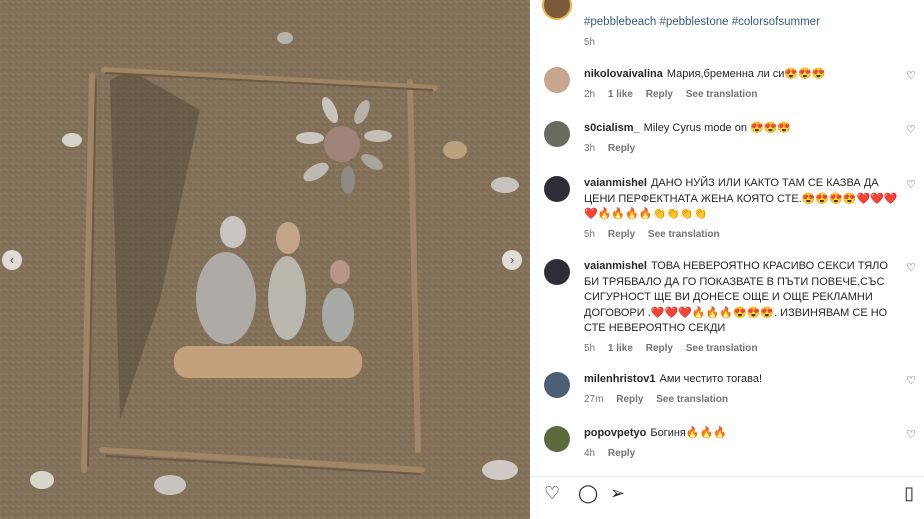 The height and width of the screenshot is (519, 924). Describe the element at coordinates (727, 491) in the screenshot. I see `post-actions-bar: ♡ ◯ ➢ ▯` at that location.